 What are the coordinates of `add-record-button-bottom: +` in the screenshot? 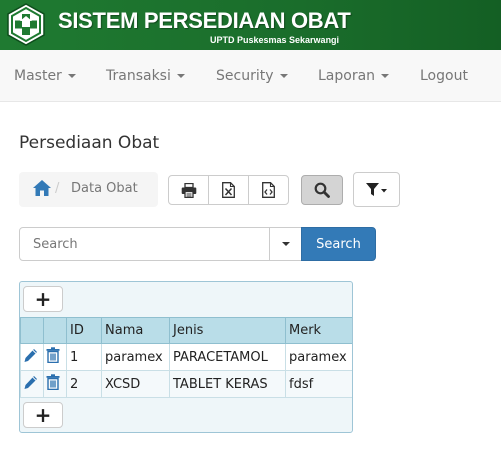 It's located at (43, 415).